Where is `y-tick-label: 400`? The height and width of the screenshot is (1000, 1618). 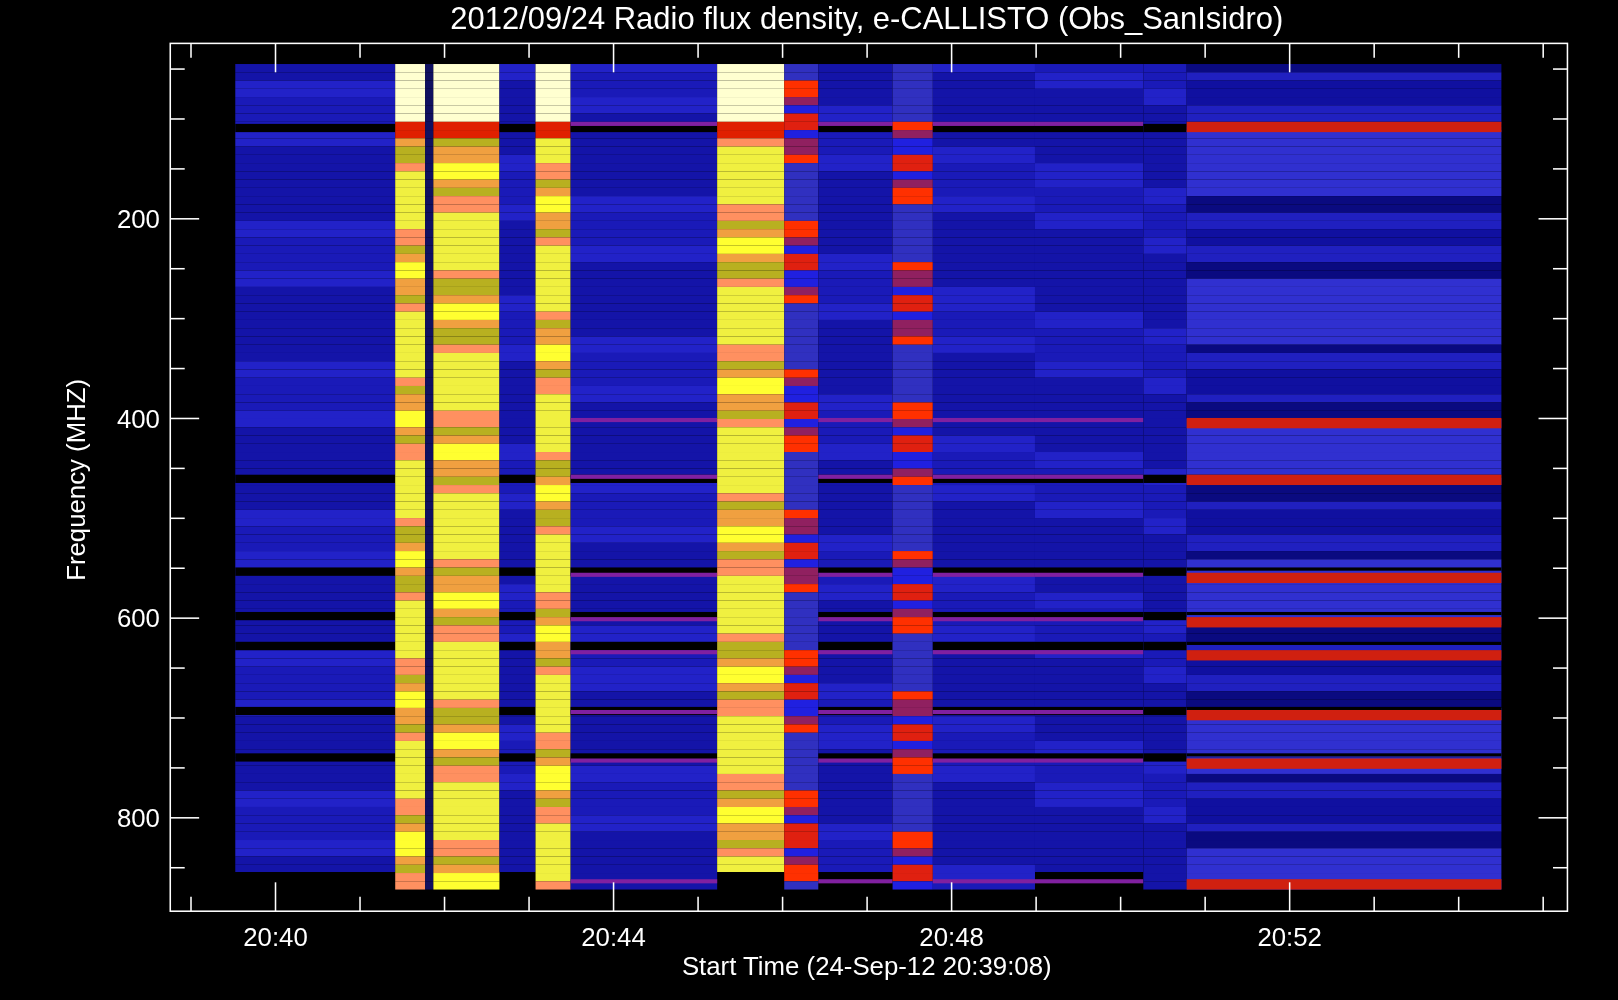 y-tick-label: 400 is located at coordinates (138, 418).